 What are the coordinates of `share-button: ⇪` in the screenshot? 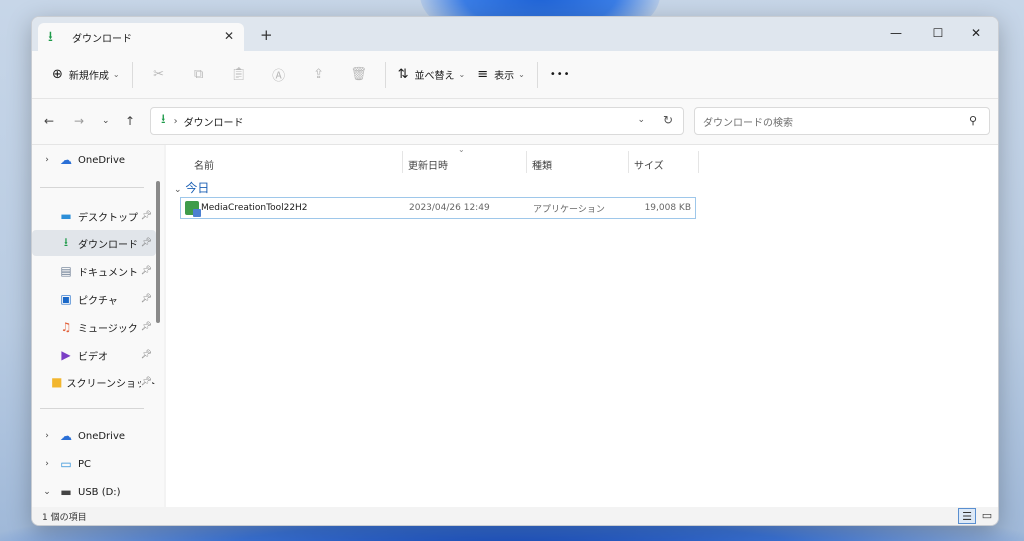 It's located at (319, 75).